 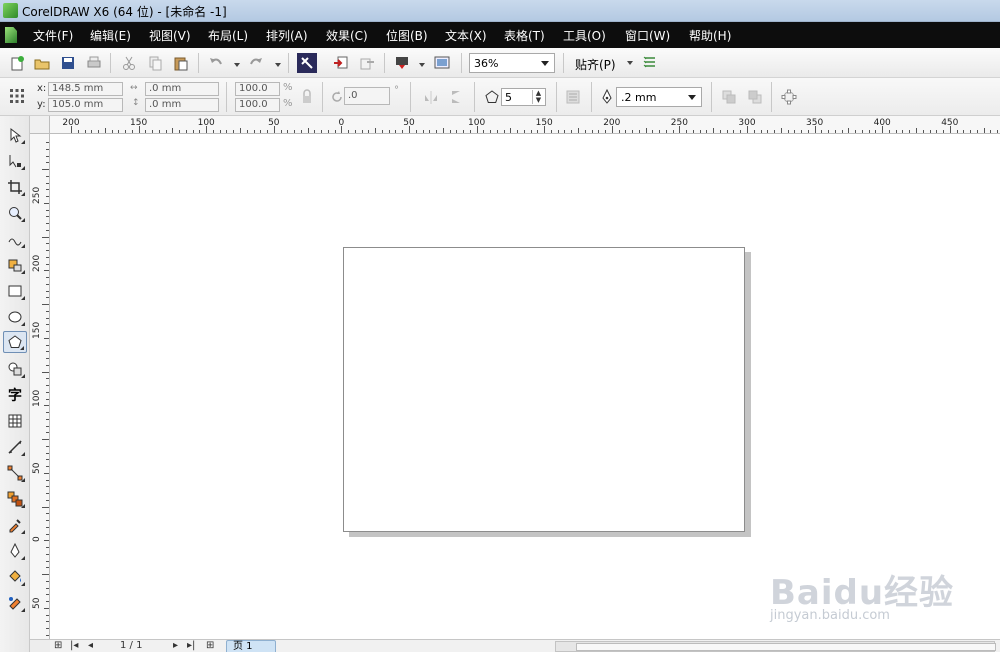 I want to click on horizontal-ruler: 200 150 100 50 0 50 100 150 200 250 300 350 400 450, so click(x=525, y=125).